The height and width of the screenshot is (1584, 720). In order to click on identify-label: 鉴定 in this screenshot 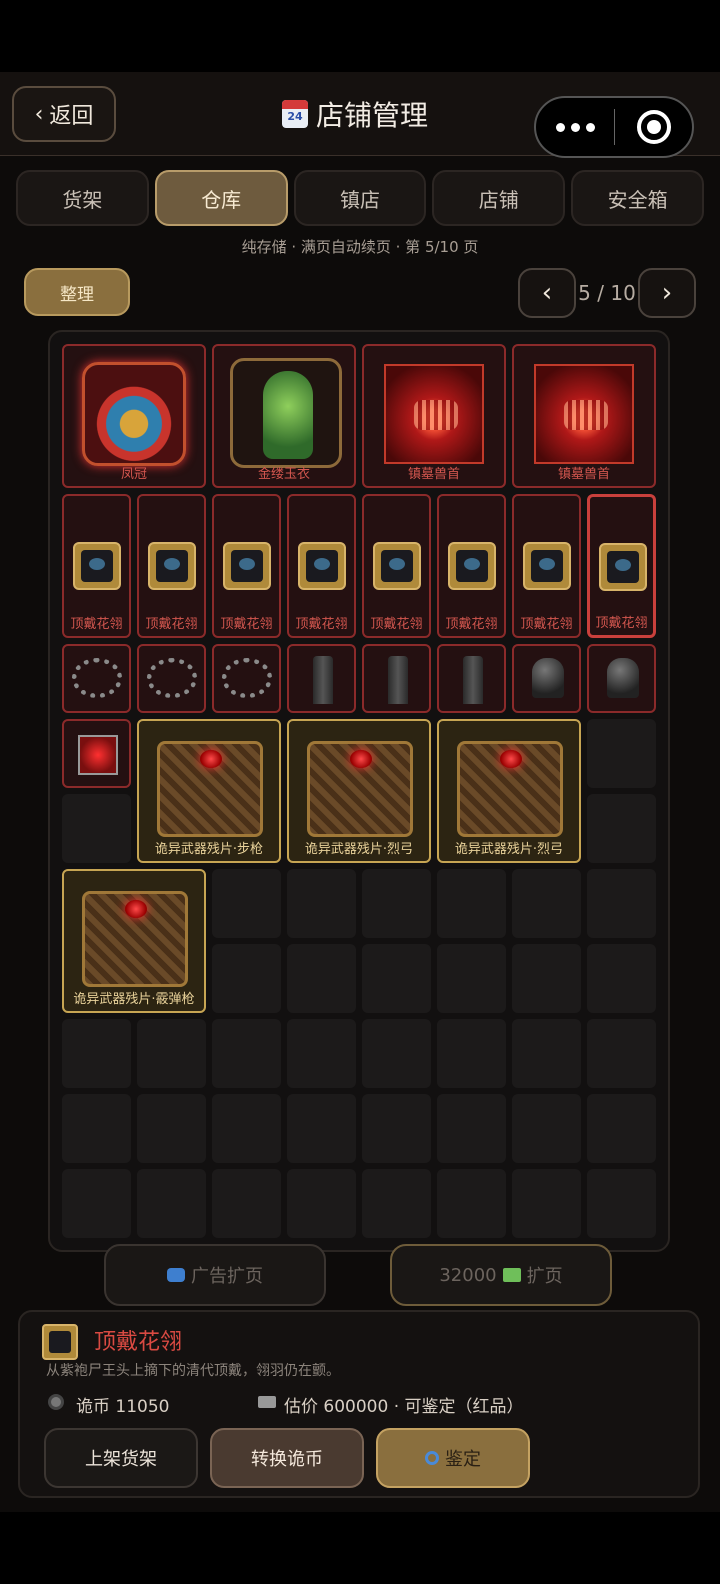, I will do `click(463, 1459)`.